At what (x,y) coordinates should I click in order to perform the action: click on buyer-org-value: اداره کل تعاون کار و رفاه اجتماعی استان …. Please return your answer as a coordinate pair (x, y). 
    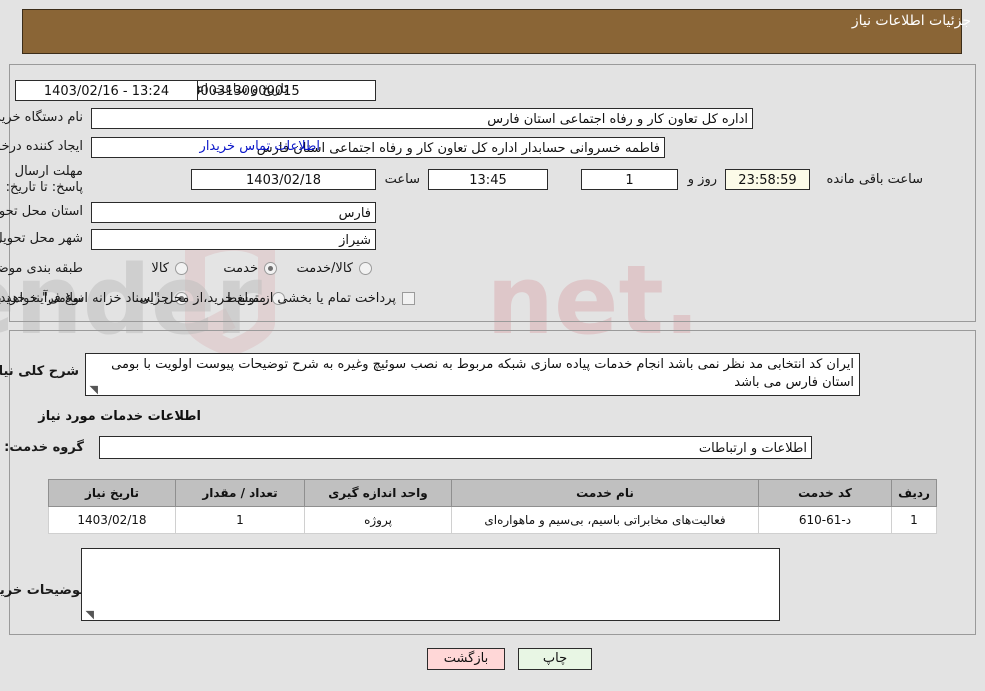
    Looking at the image, I should click on (422, 118).